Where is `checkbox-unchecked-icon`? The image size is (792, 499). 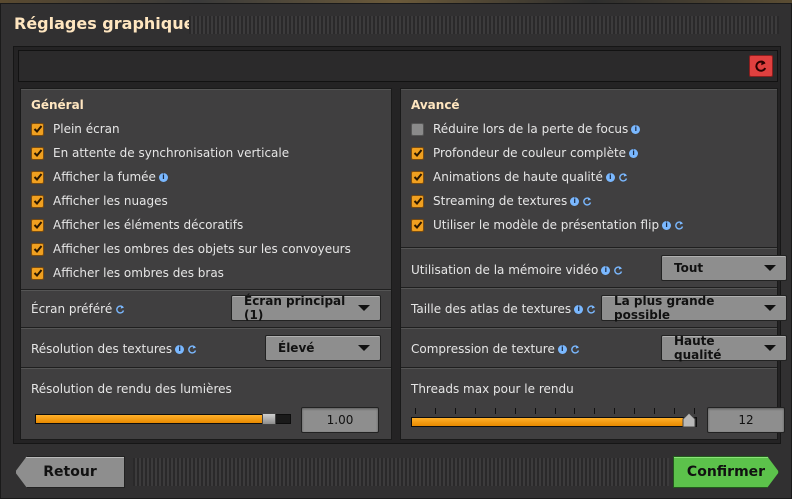
checkbox-unchecked-icon is located at coordinates (417, 129).